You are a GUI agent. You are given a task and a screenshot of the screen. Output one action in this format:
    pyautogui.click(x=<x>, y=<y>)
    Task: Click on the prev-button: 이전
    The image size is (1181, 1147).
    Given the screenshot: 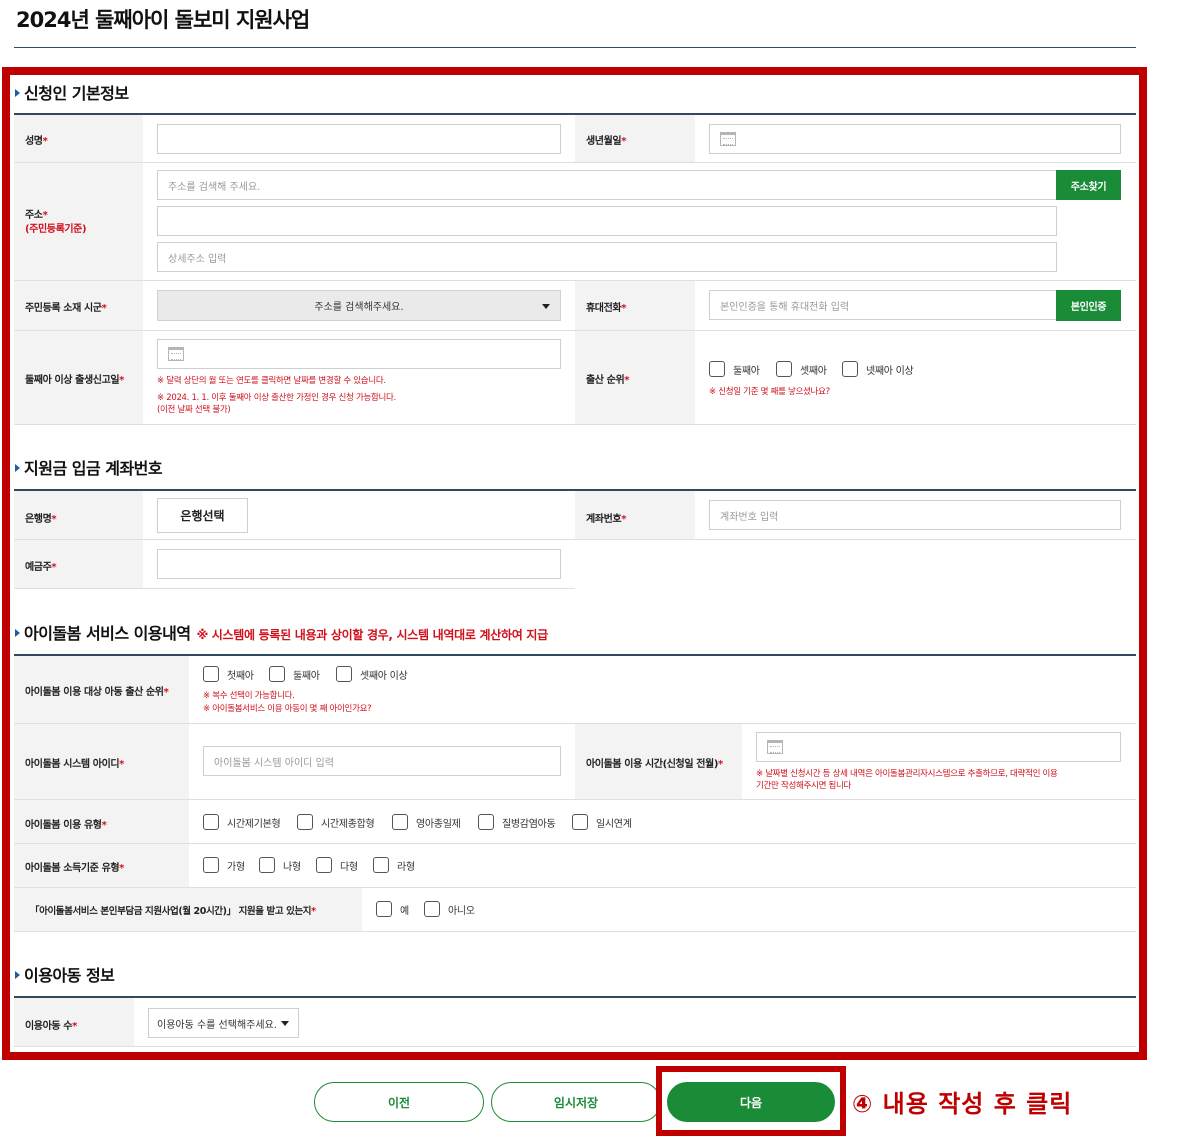 What is the action you would take?
    pyautogui.click(x=399, y=1102)
    